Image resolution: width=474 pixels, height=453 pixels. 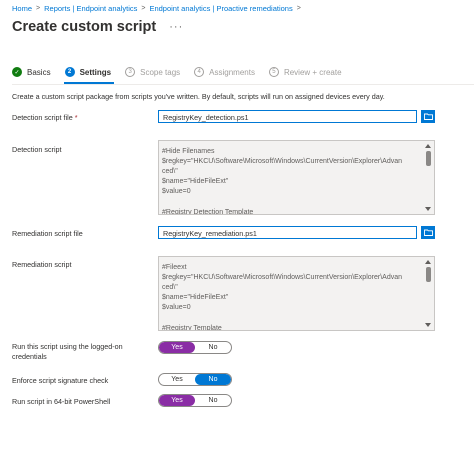 I want to click on browse-detection-button, so click(x=428, y=116).